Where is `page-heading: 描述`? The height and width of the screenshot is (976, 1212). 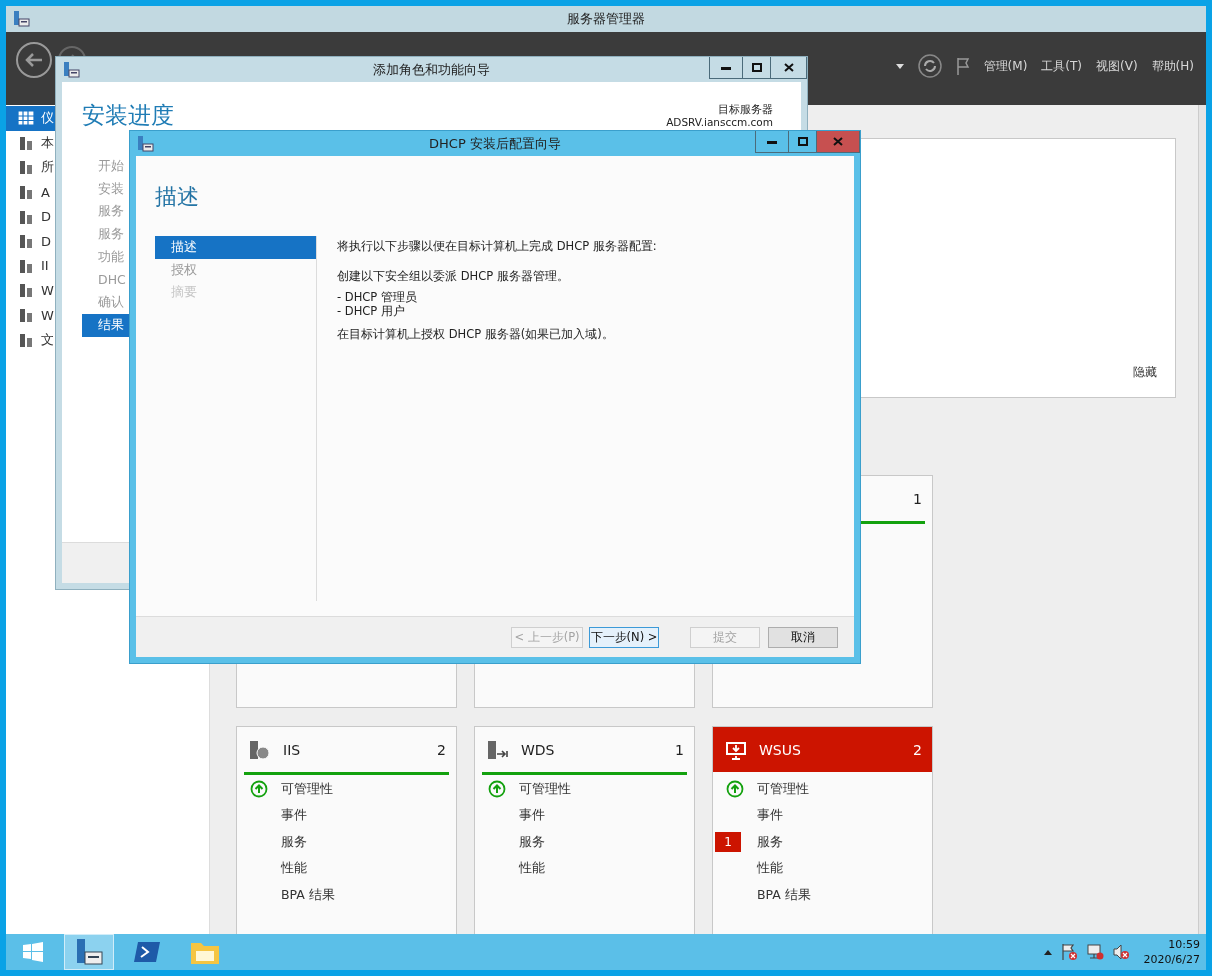 page-heading: 描述 is located at coordinates (177, 197).